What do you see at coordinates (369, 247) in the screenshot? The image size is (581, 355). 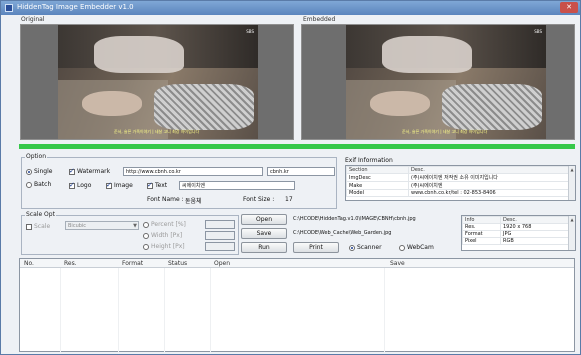 I see `scanner-radio-label: Scanner` at bounding box center [369, 247].